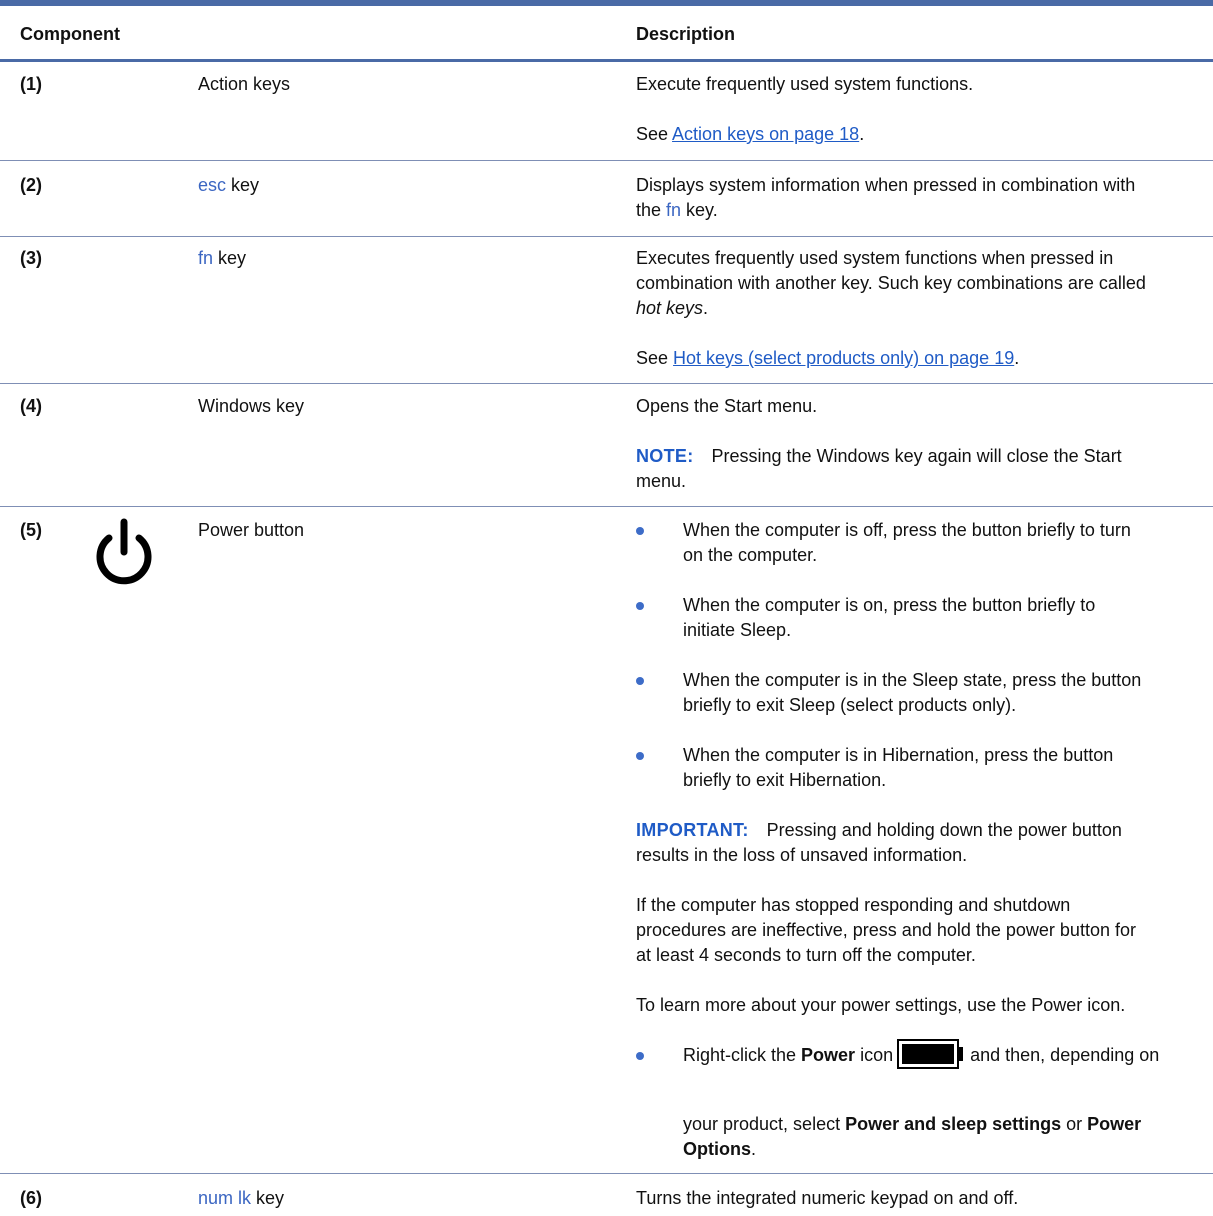  Describe the element at coordinates (686, 34) in the screenshot. I see `header-description: Description` at that location.